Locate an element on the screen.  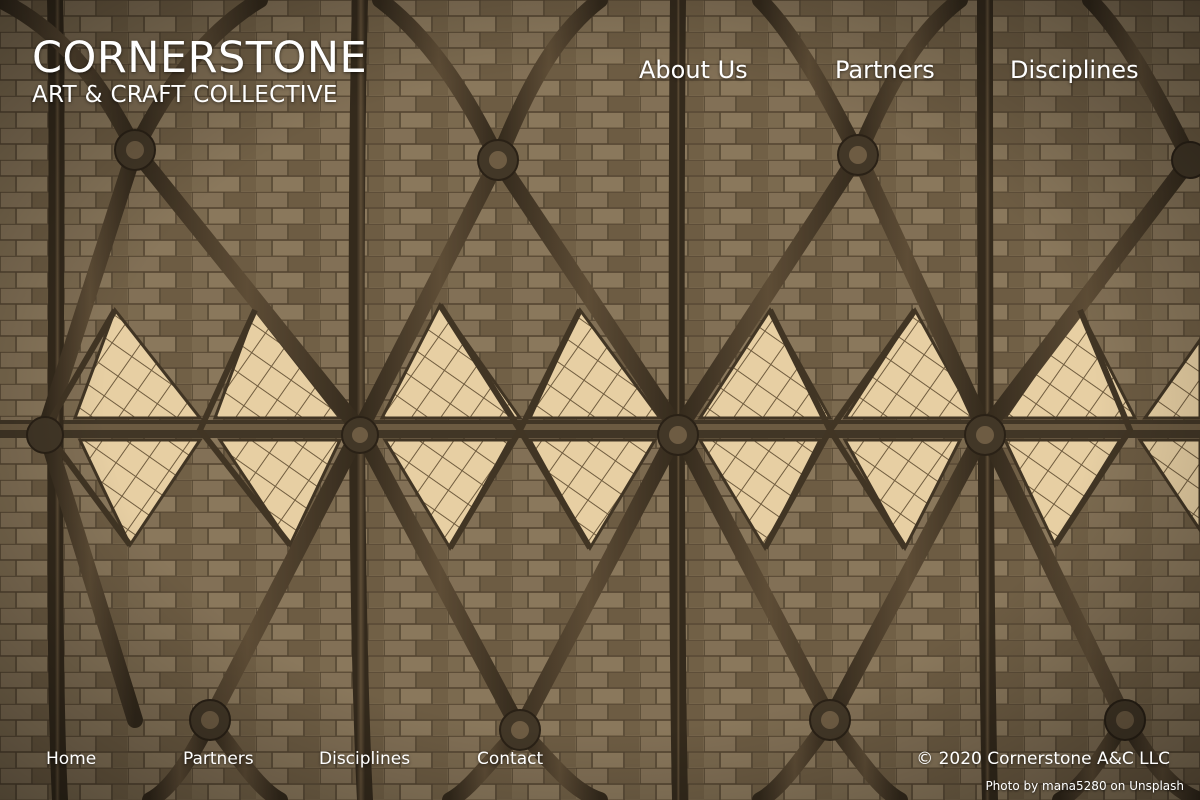
nav-link-disciplines: Disciplines is located at coordinates (1074, 70).